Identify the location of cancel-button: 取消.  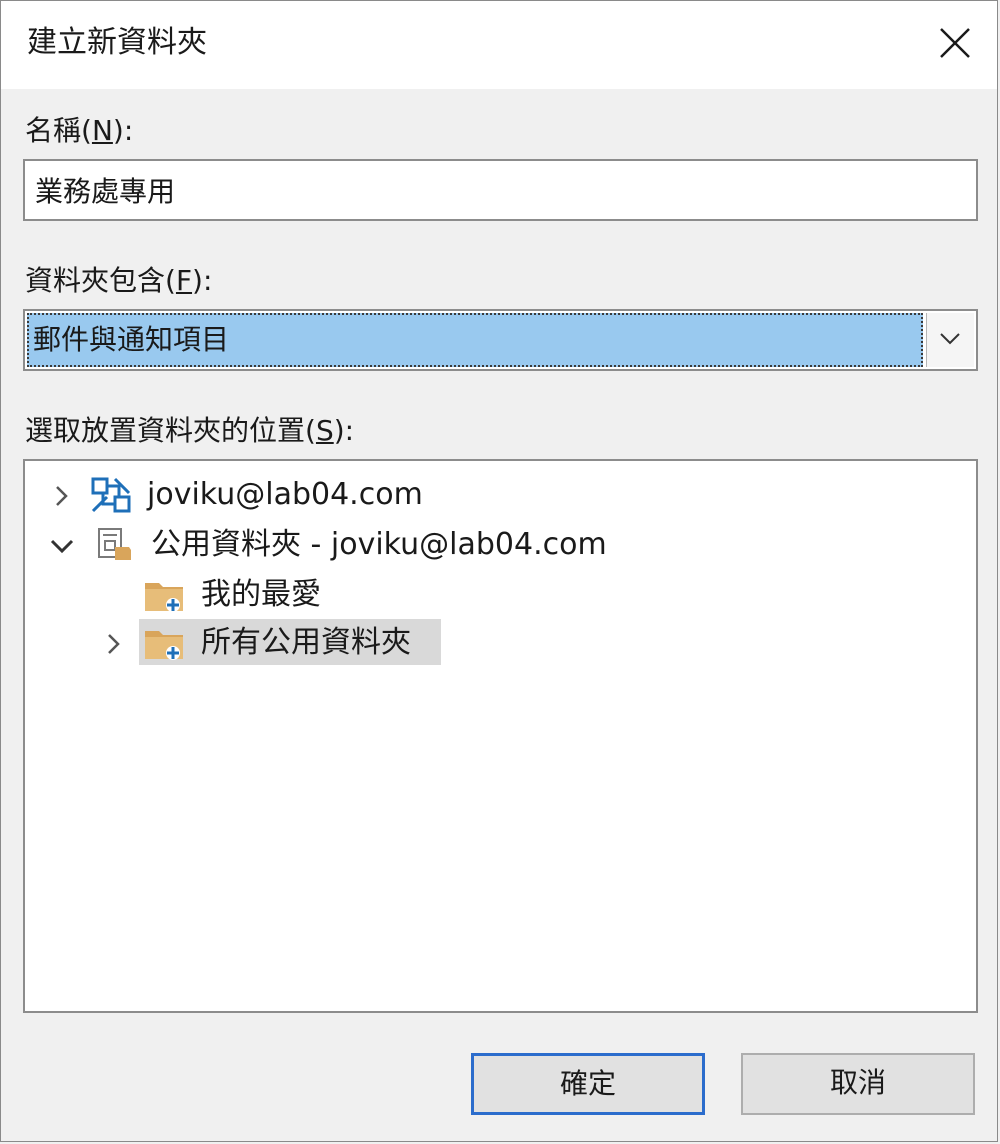
(858, 1084).